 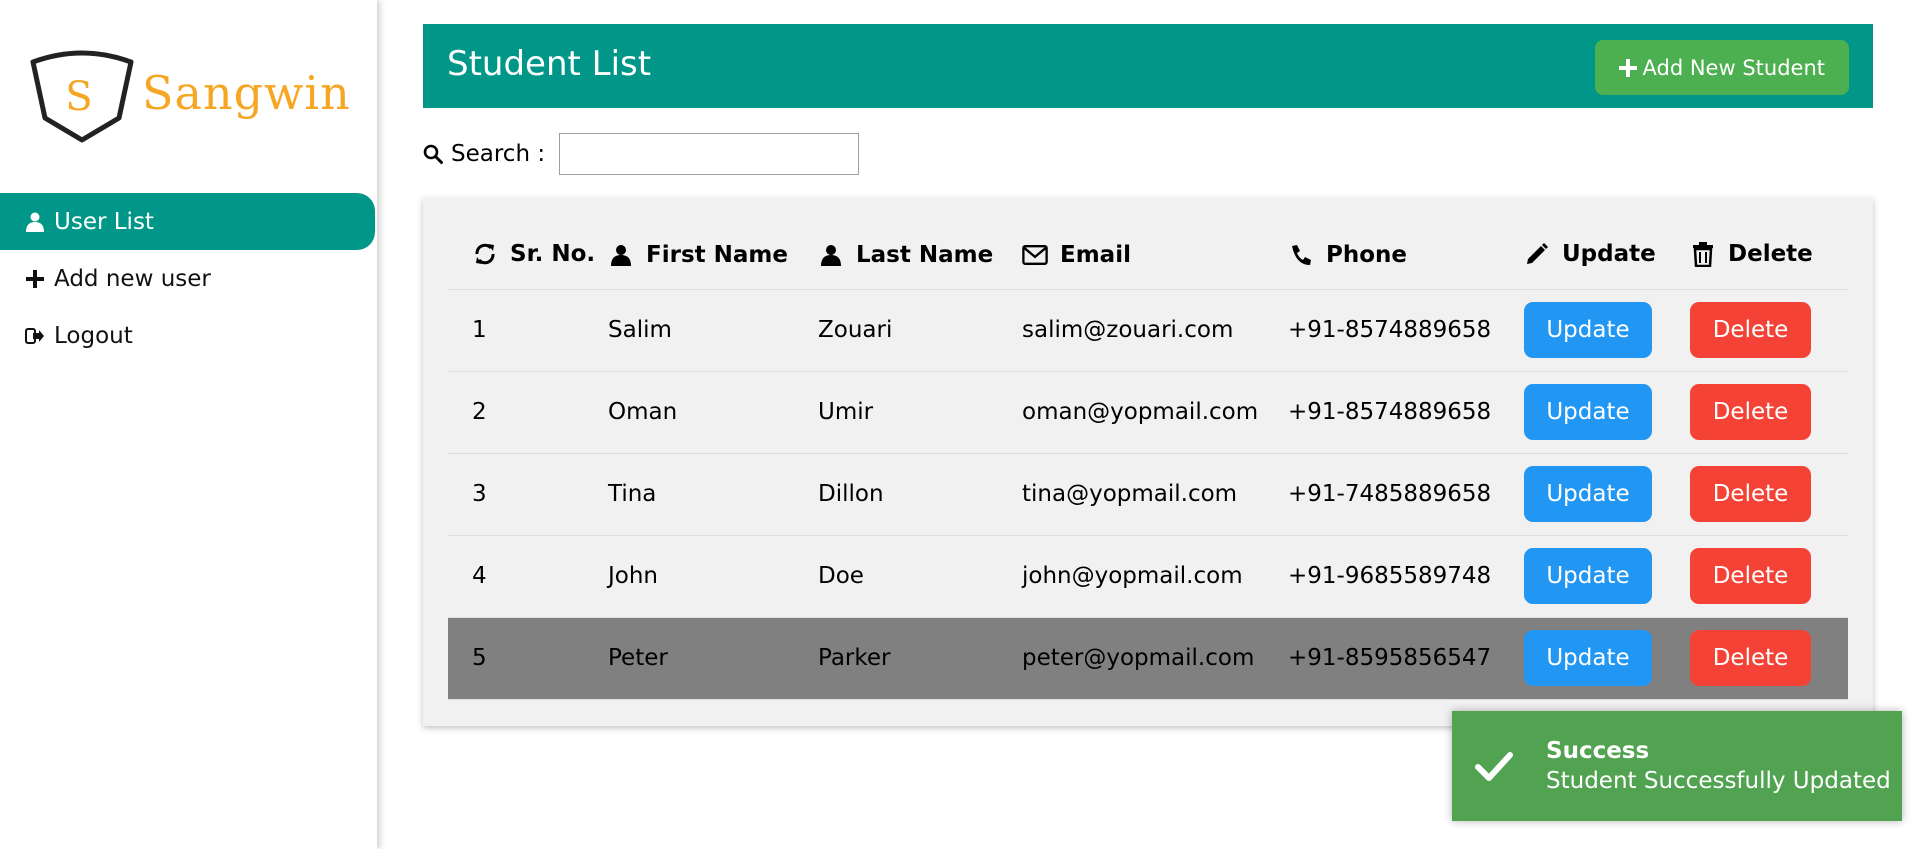 What do you see at coordinates (132, 278) in the screenshot?
I see `sidebar-item-label: Add new user` at bounding box center [132, 278].